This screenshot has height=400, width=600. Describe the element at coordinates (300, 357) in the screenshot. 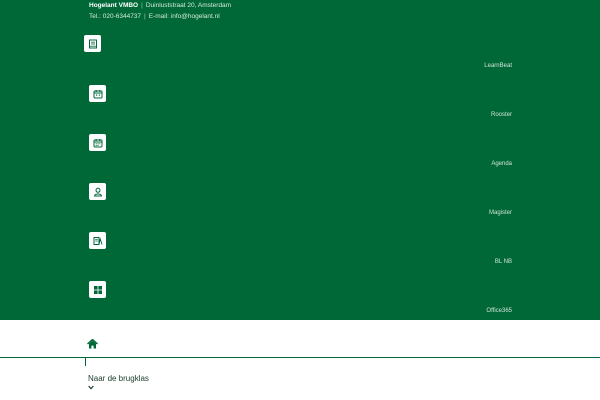

I see `nav-divider` at that location.